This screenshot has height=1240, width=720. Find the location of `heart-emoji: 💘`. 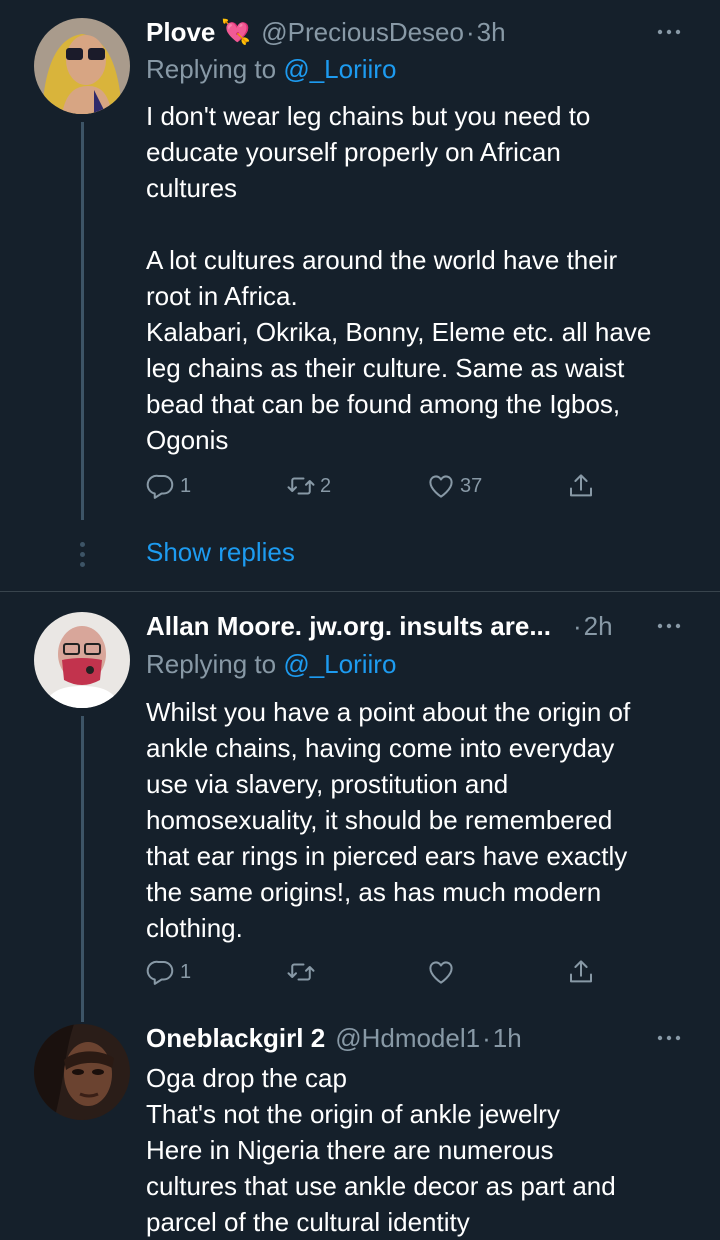

heart-emoji: 💘 is located at coordinates (236, 32).